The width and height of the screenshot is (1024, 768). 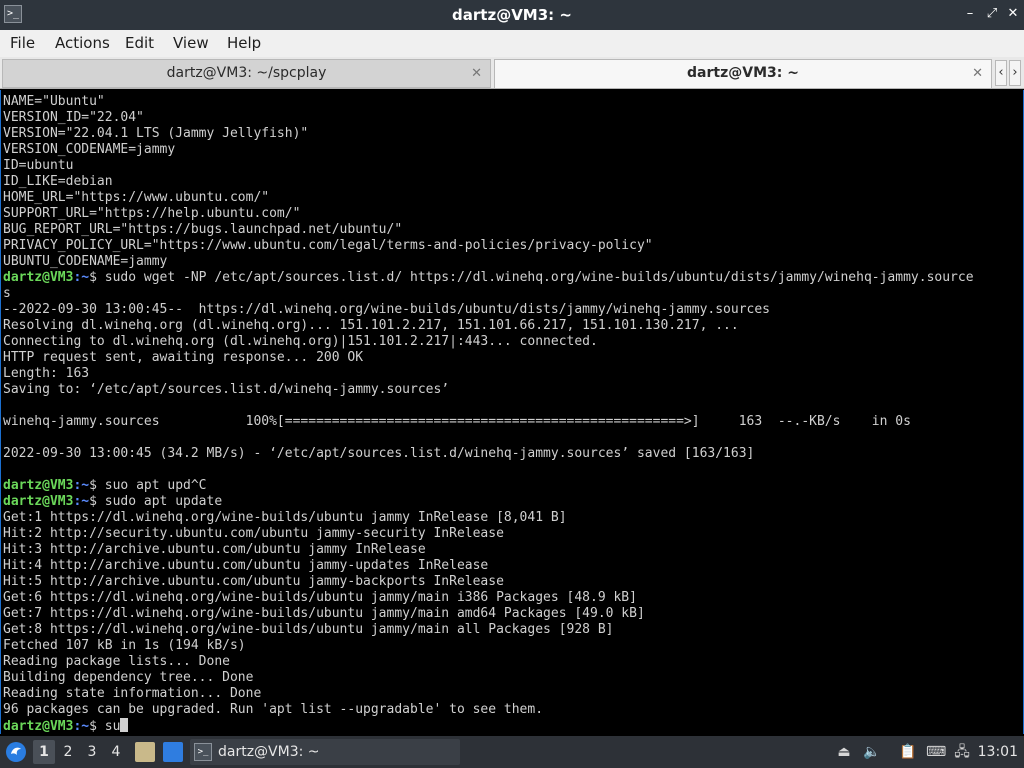 What do you see at coordinates (992, 14) in the screenshot?
I see `maximize-button: ⤢` at bounding box center [992, 14].